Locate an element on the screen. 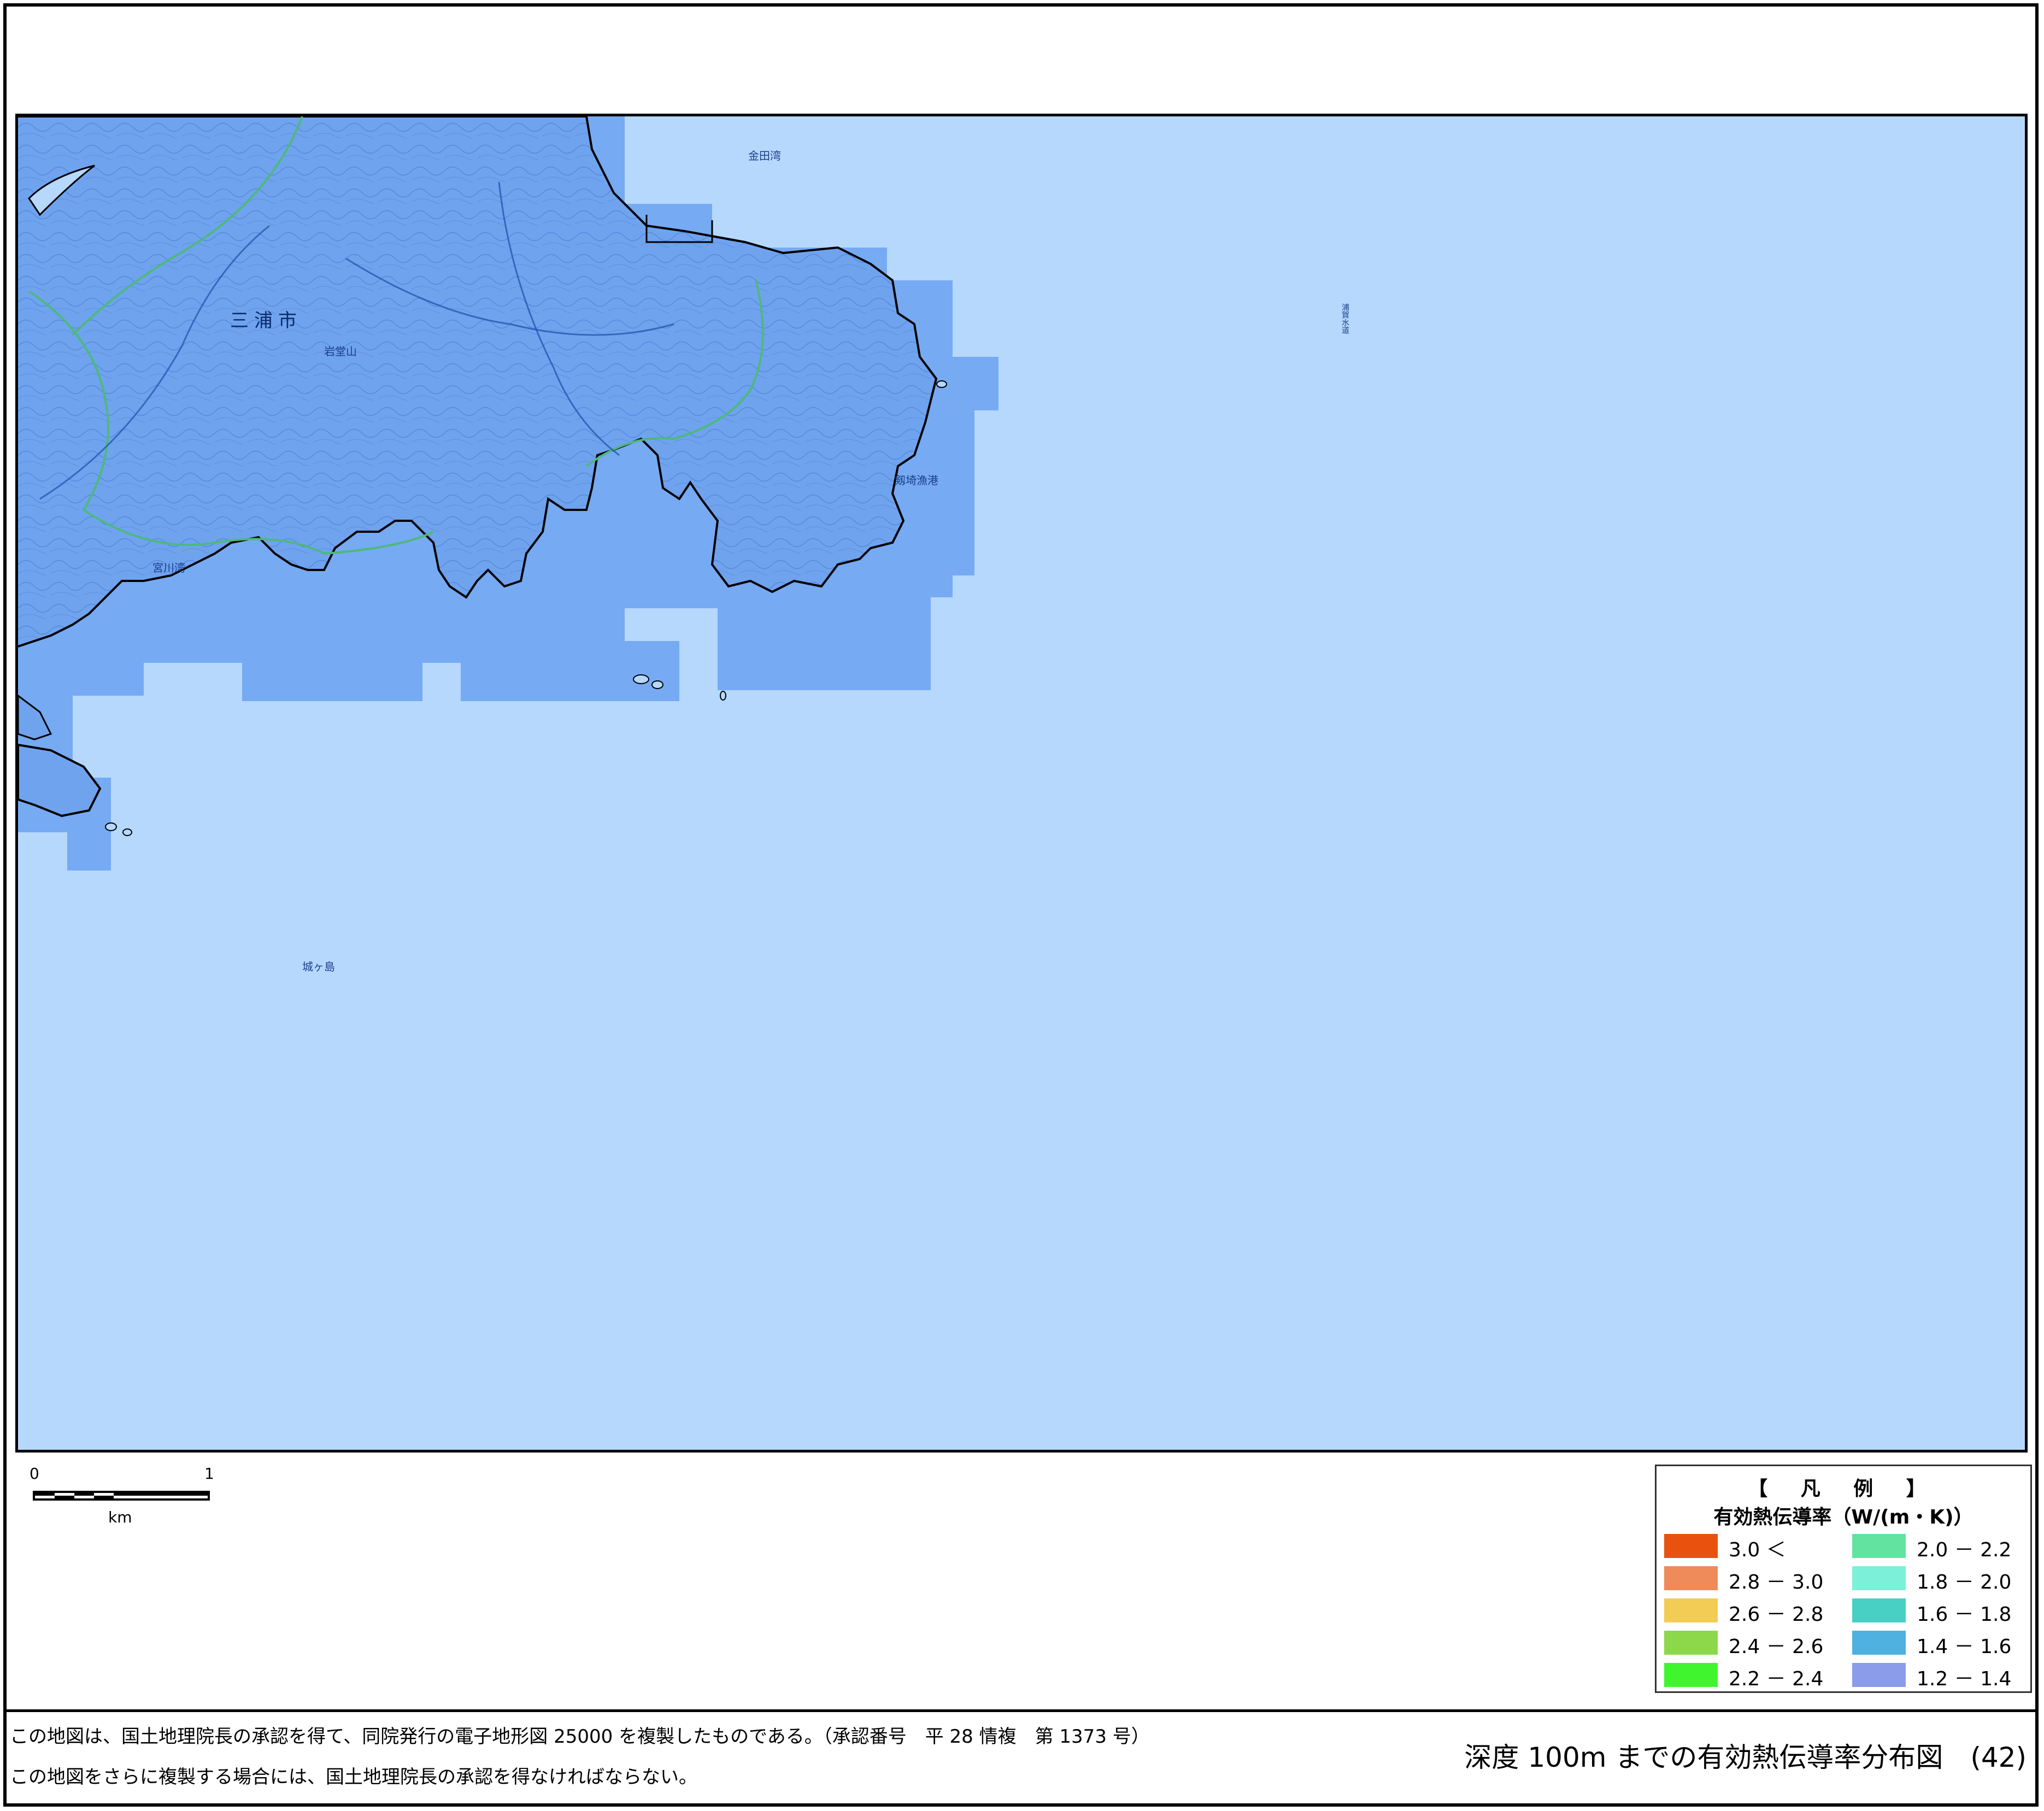 The height and width of the screenshot is (1811, 2044). place-kaneda-bay: 金田湾 is located at coordinates (764, 155).